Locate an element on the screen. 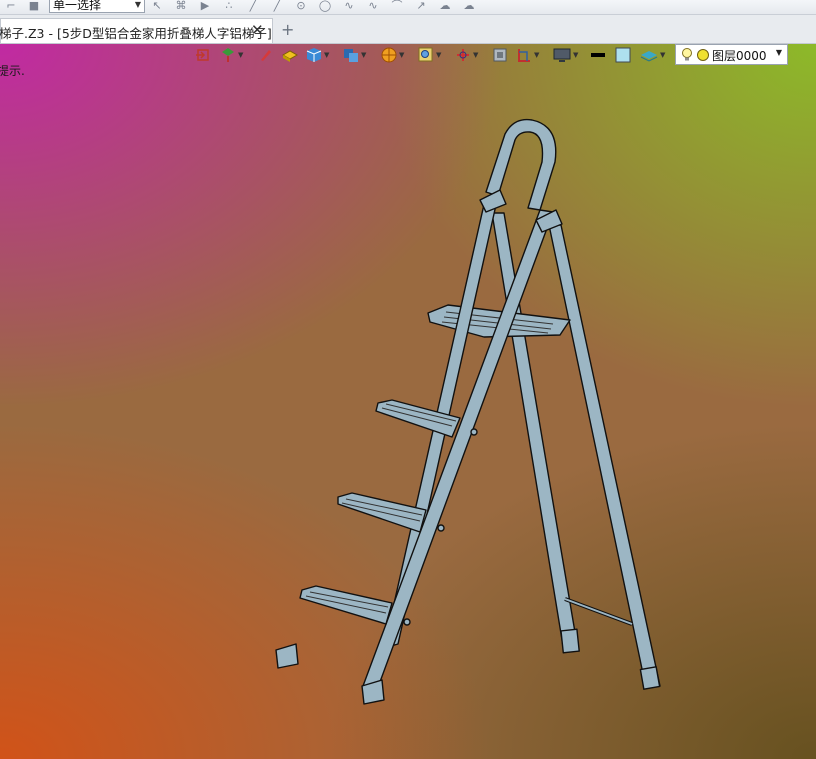 The height and width of the screenshot is (759, 816). sketch-icon: ⌐ is located at coordinates (11, 6).